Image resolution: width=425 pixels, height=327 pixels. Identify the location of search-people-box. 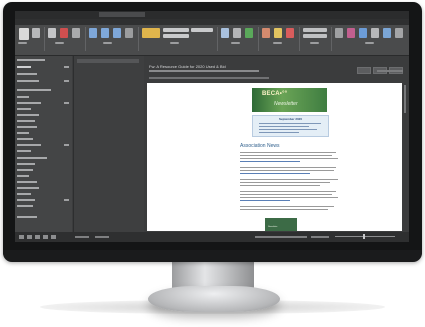
(315, 30).